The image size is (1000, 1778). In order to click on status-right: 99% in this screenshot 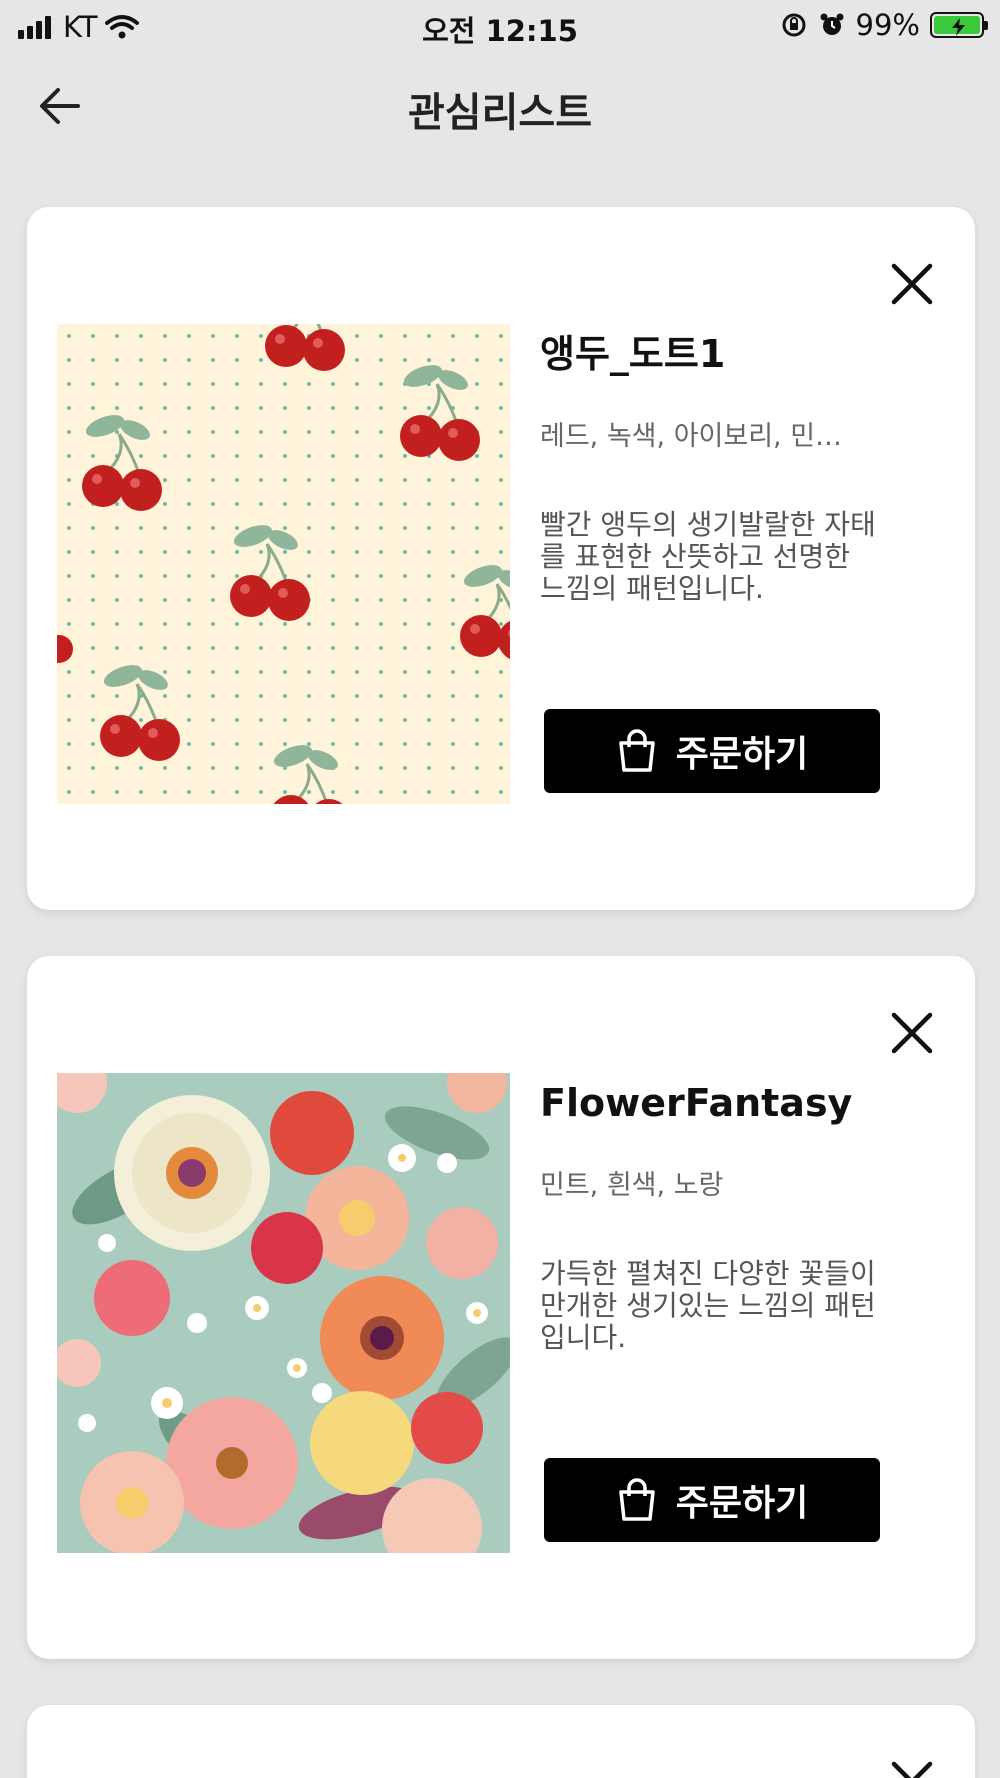, I will do `click(884, 25)`.